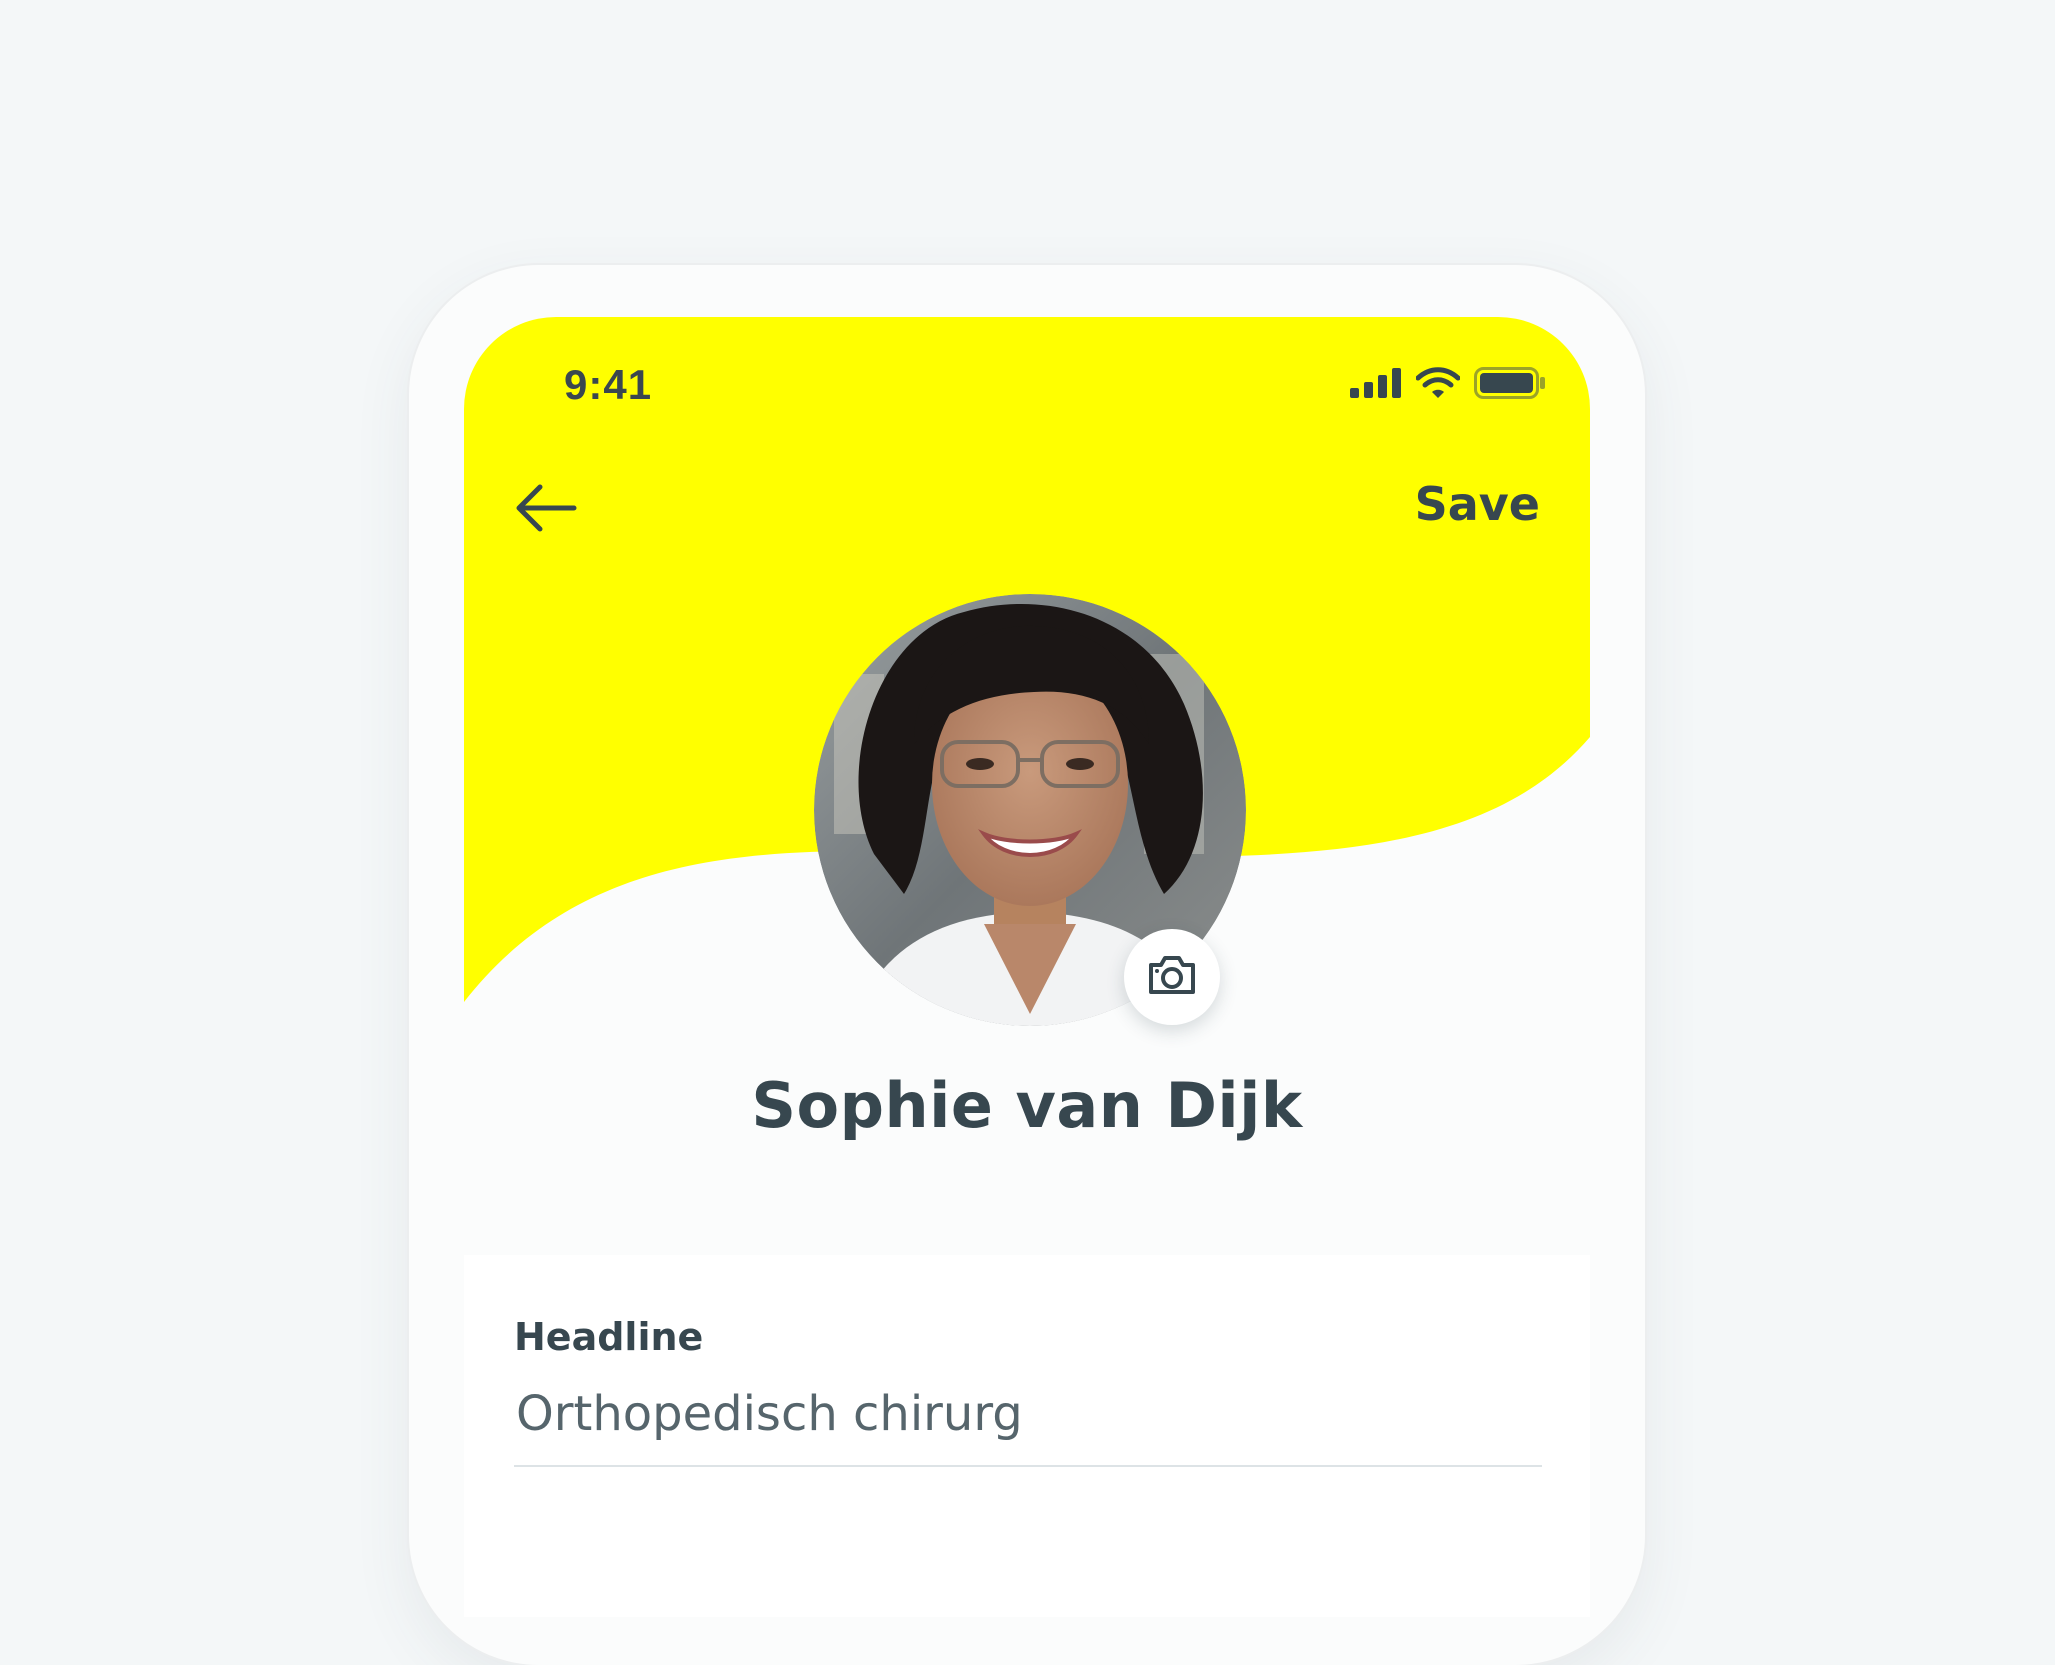  I want to click on status-icons, so click(1448, 383).